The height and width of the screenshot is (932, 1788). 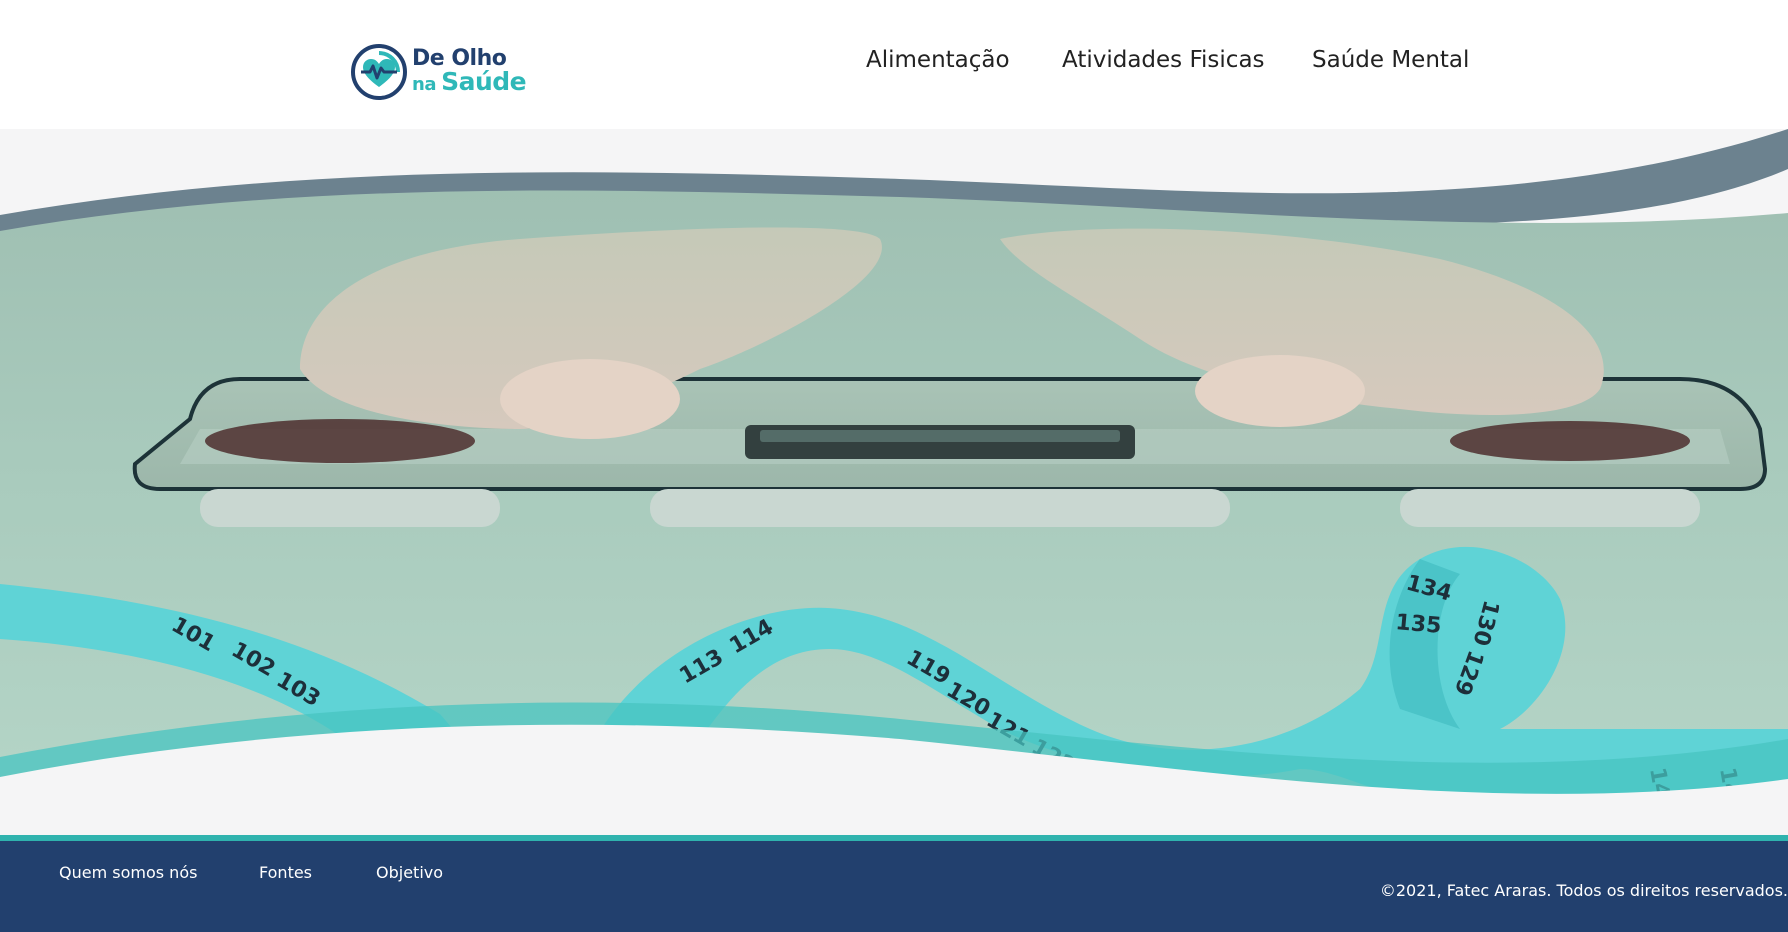 What do you see at coordinates (409, 872) in the screenshot?
I see `footer-link-objetivo: Objetivo` at bounding box center [409, 872].